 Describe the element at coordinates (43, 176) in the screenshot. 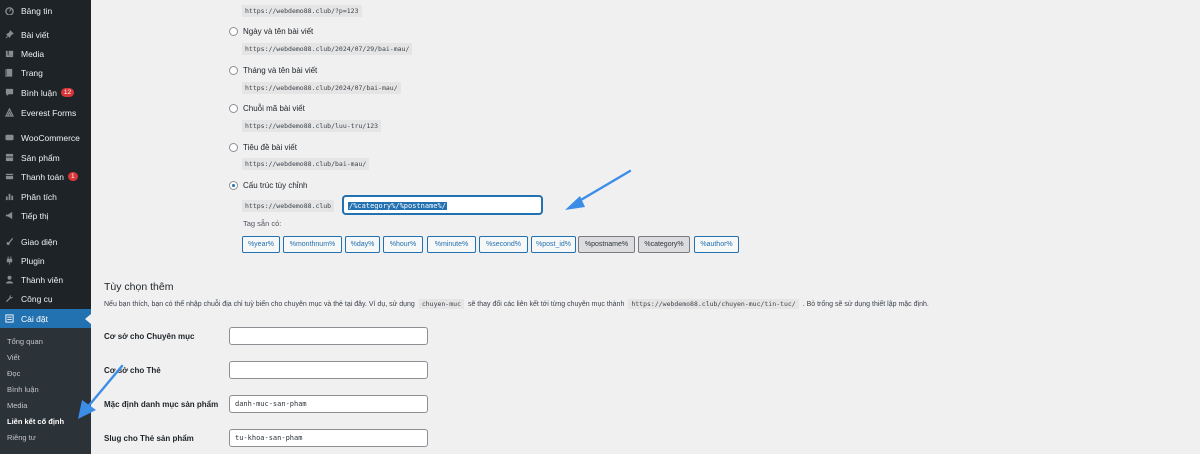

I see `sidebar-item-label: Thanh toán` at that location.